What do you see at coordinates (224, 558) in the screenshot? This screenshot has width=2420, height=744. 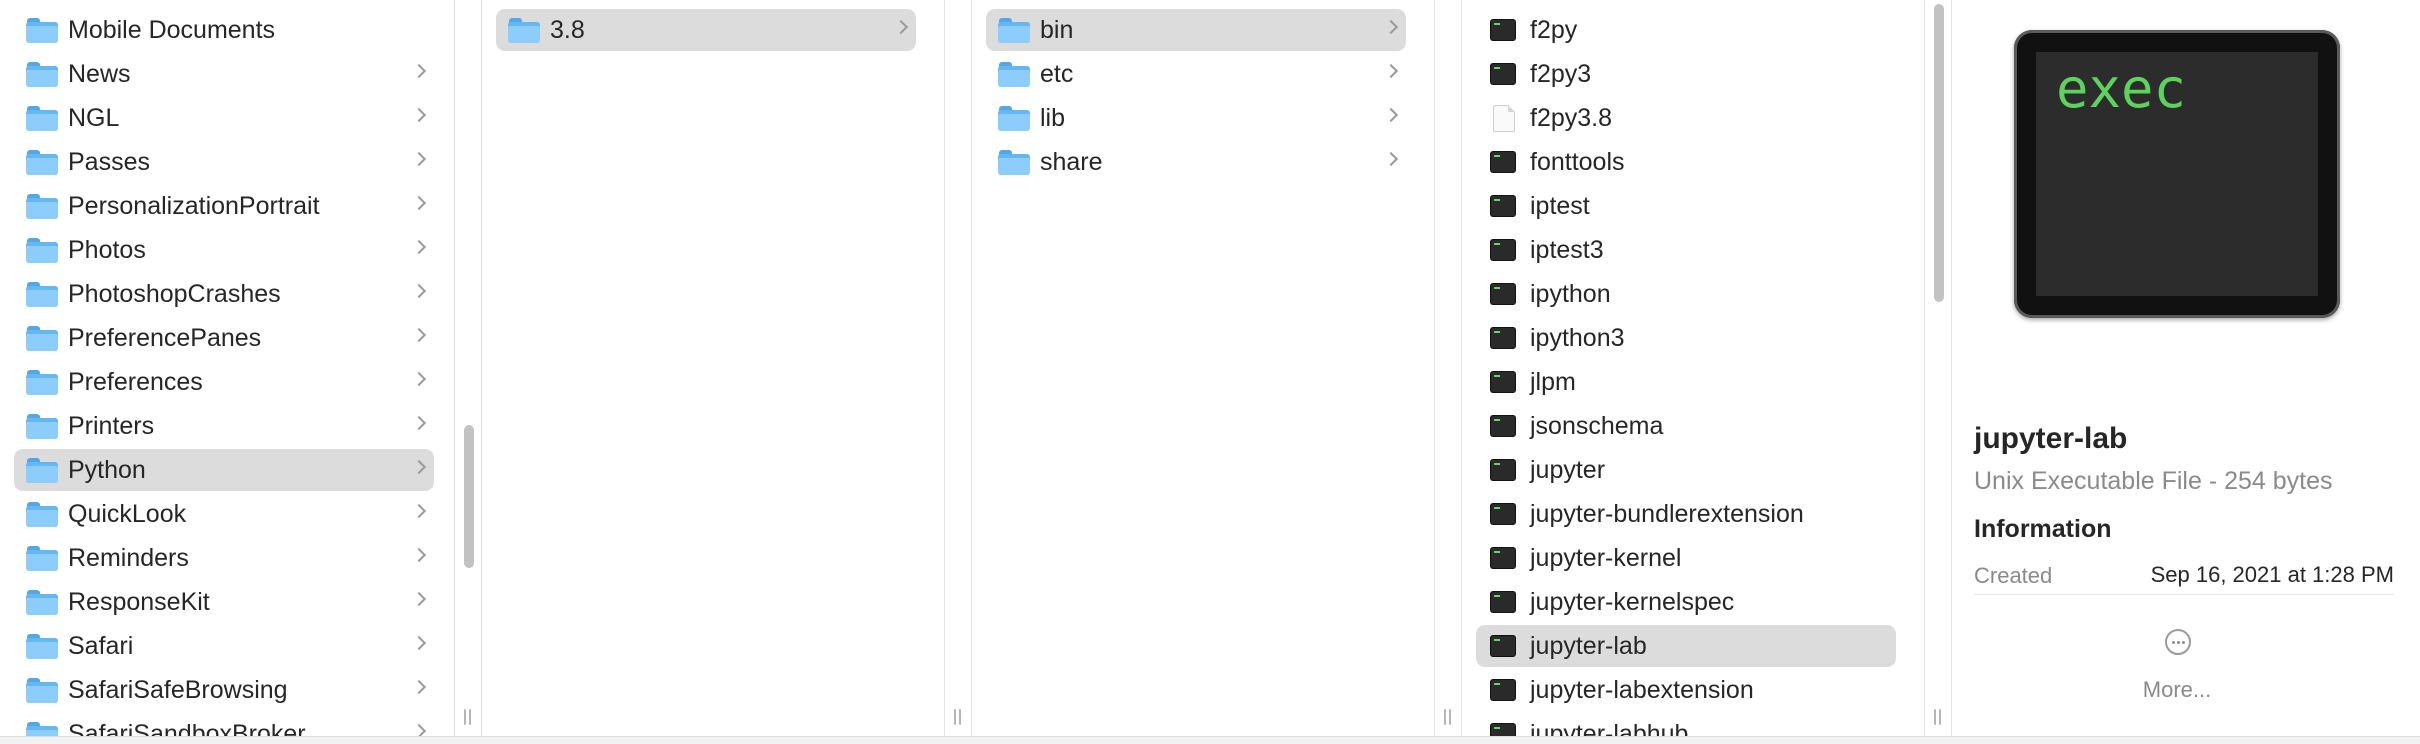 I see `list-item-reminders: Reminders` at bounding box center [224, 558].